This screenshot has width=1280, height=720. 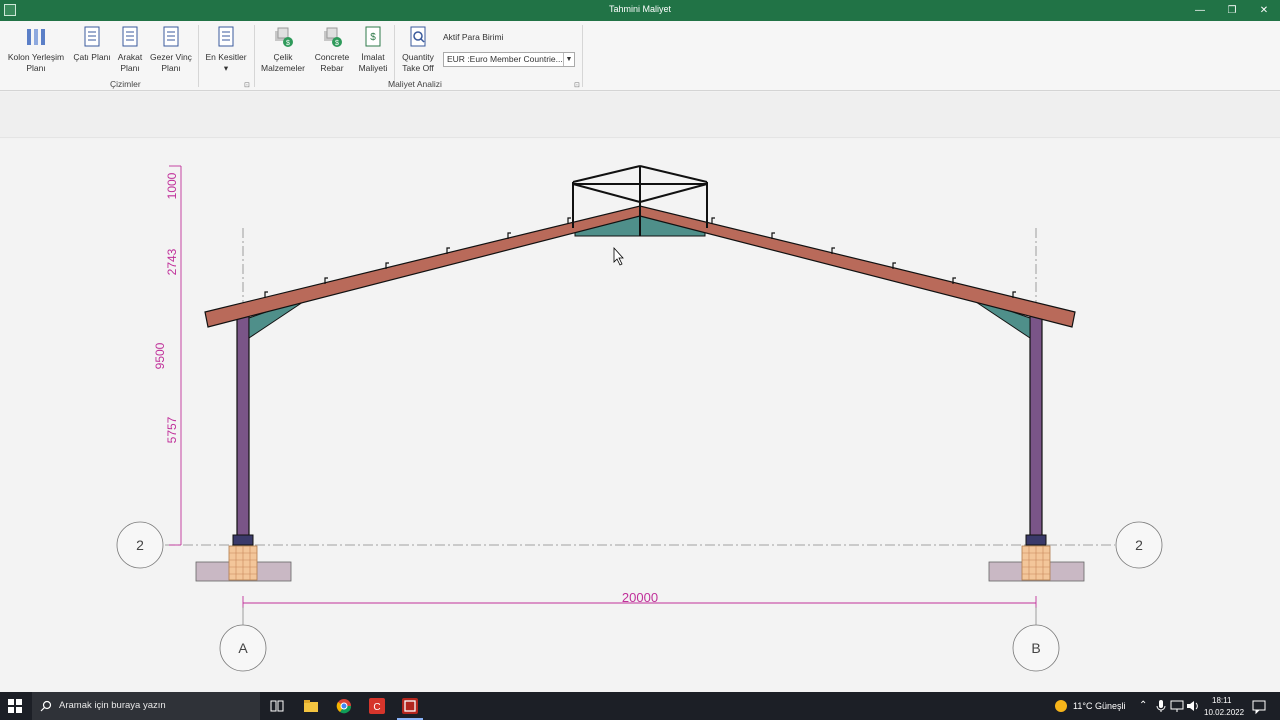 I want to click on concrete-rebar-button: $ Concrete Rebar, so click(x=332, y=49).